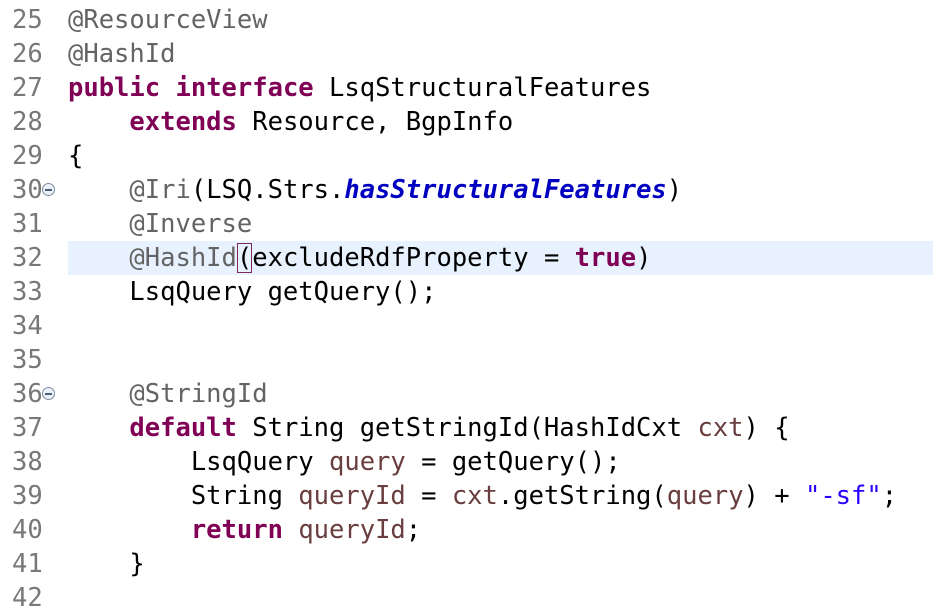 Image resolution: width=933 pixels, height=611 pixels. Describe the element at coordinates (27, 530) in the screenshot. I see `line-number: 40` at that location.